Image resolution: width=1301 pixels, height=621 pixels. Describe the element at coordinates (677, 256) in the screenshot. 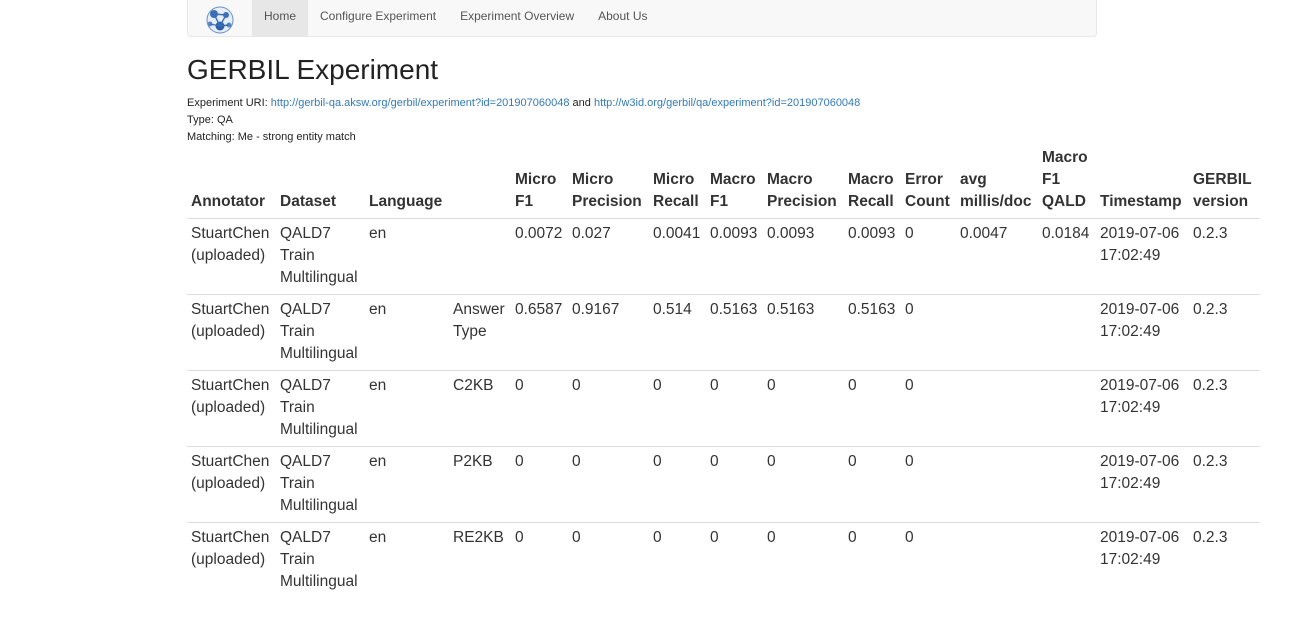

I see `table-cell: 0.0041` at that location.